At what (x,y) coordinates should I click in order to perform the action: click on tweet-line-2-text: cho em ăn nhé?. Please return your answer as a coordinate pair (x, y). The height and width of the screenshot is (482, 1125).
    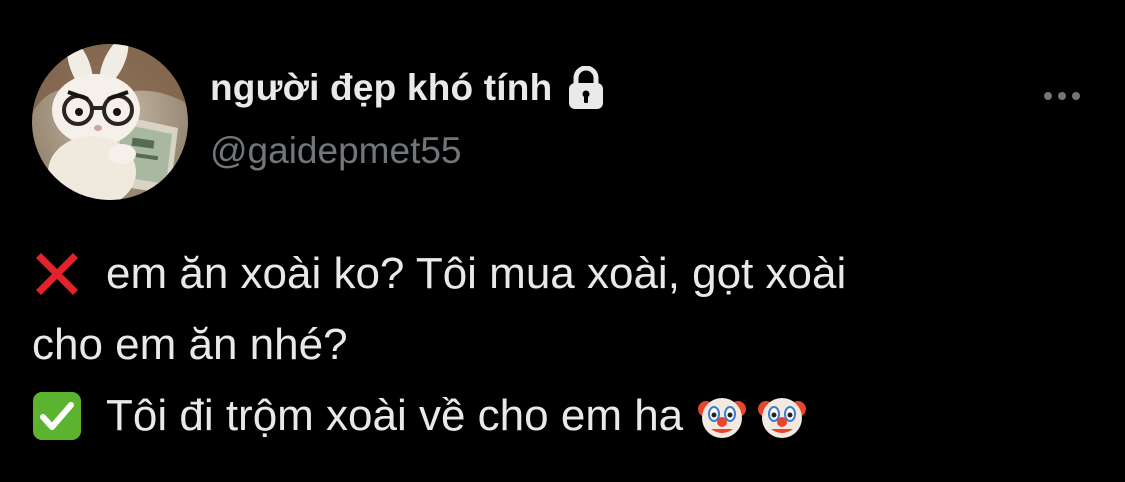
    Looking at the image, I should click on (190, 344).